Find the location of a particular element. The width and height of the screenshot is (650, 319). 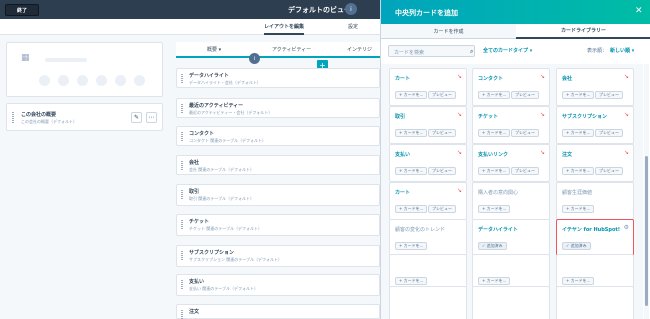

card-title: チケット is located at coordinates (199, 222).